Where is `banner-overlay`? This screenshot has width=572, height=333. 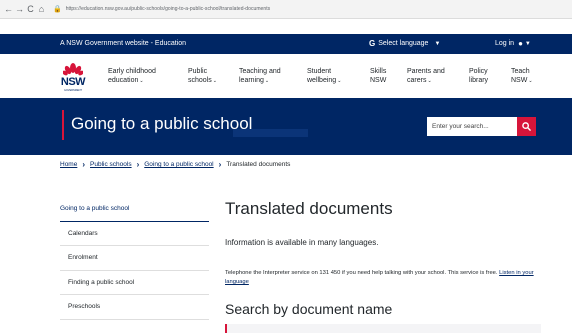
banner-overlay is located at coordinates (270, 133).